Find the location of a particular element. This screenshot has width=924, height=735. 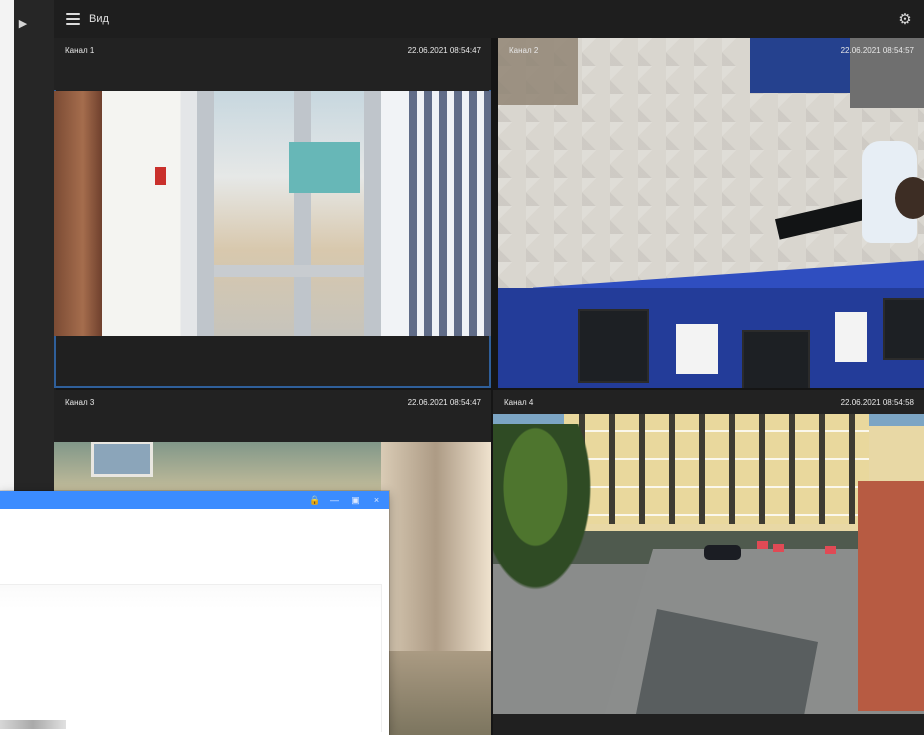

thumbnail-chip is located at coordinates (33, 724).